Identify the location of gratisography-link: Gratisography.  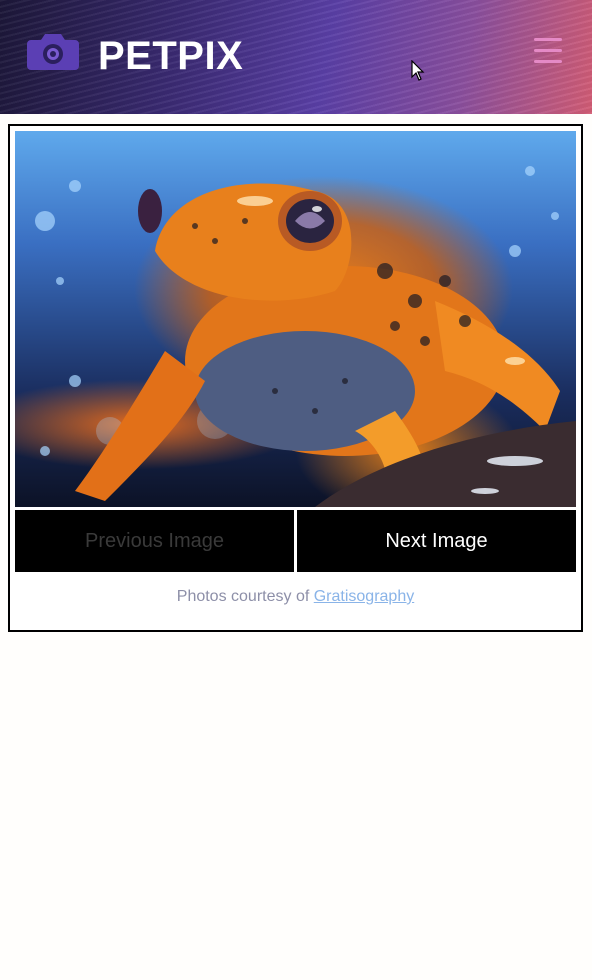
(364, 596).